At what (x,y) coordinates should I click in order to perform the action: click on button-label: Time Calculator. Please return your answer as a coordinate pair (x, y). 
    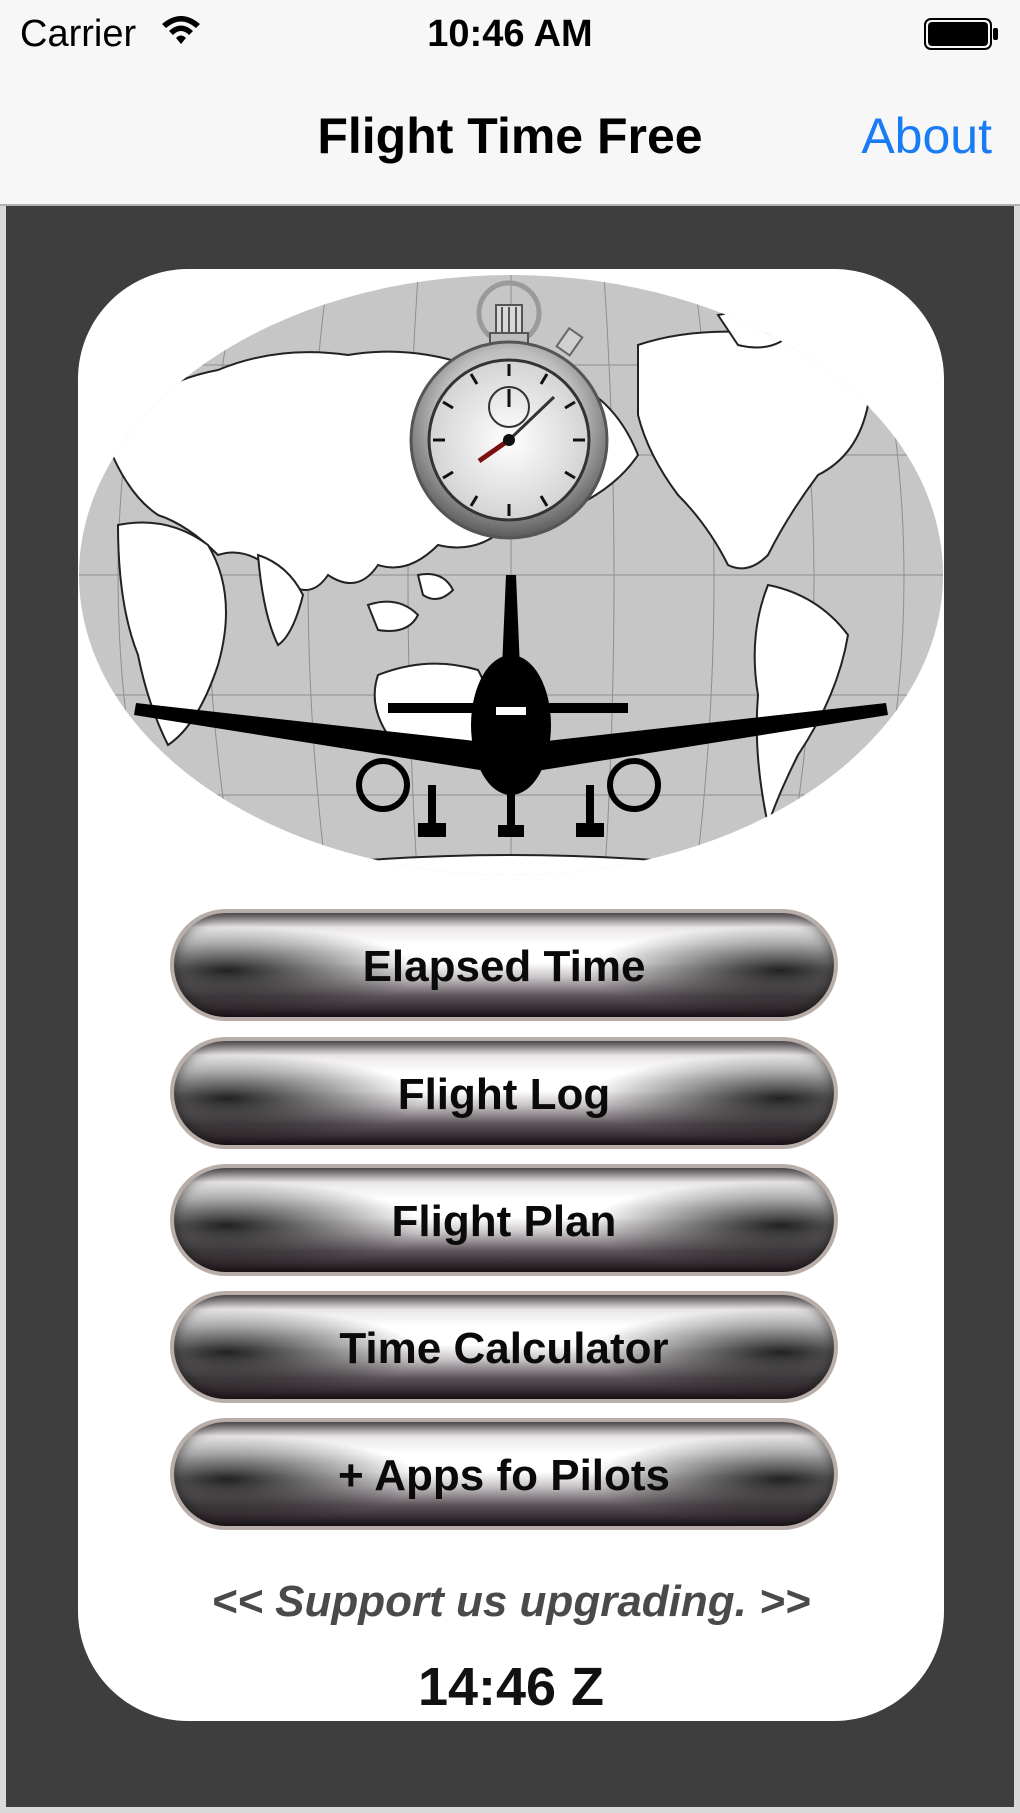
    Looking at the image, I should click on (504, 1348).